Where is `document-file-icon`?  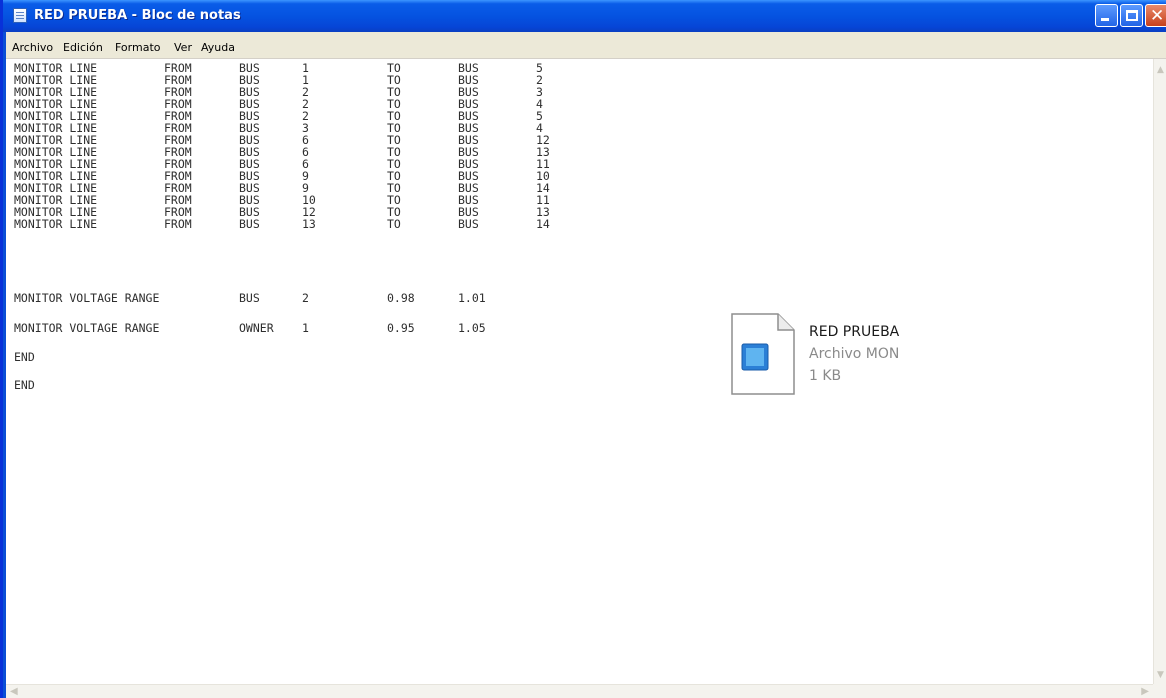
document-file-icon is located at coordinates (763, 354).